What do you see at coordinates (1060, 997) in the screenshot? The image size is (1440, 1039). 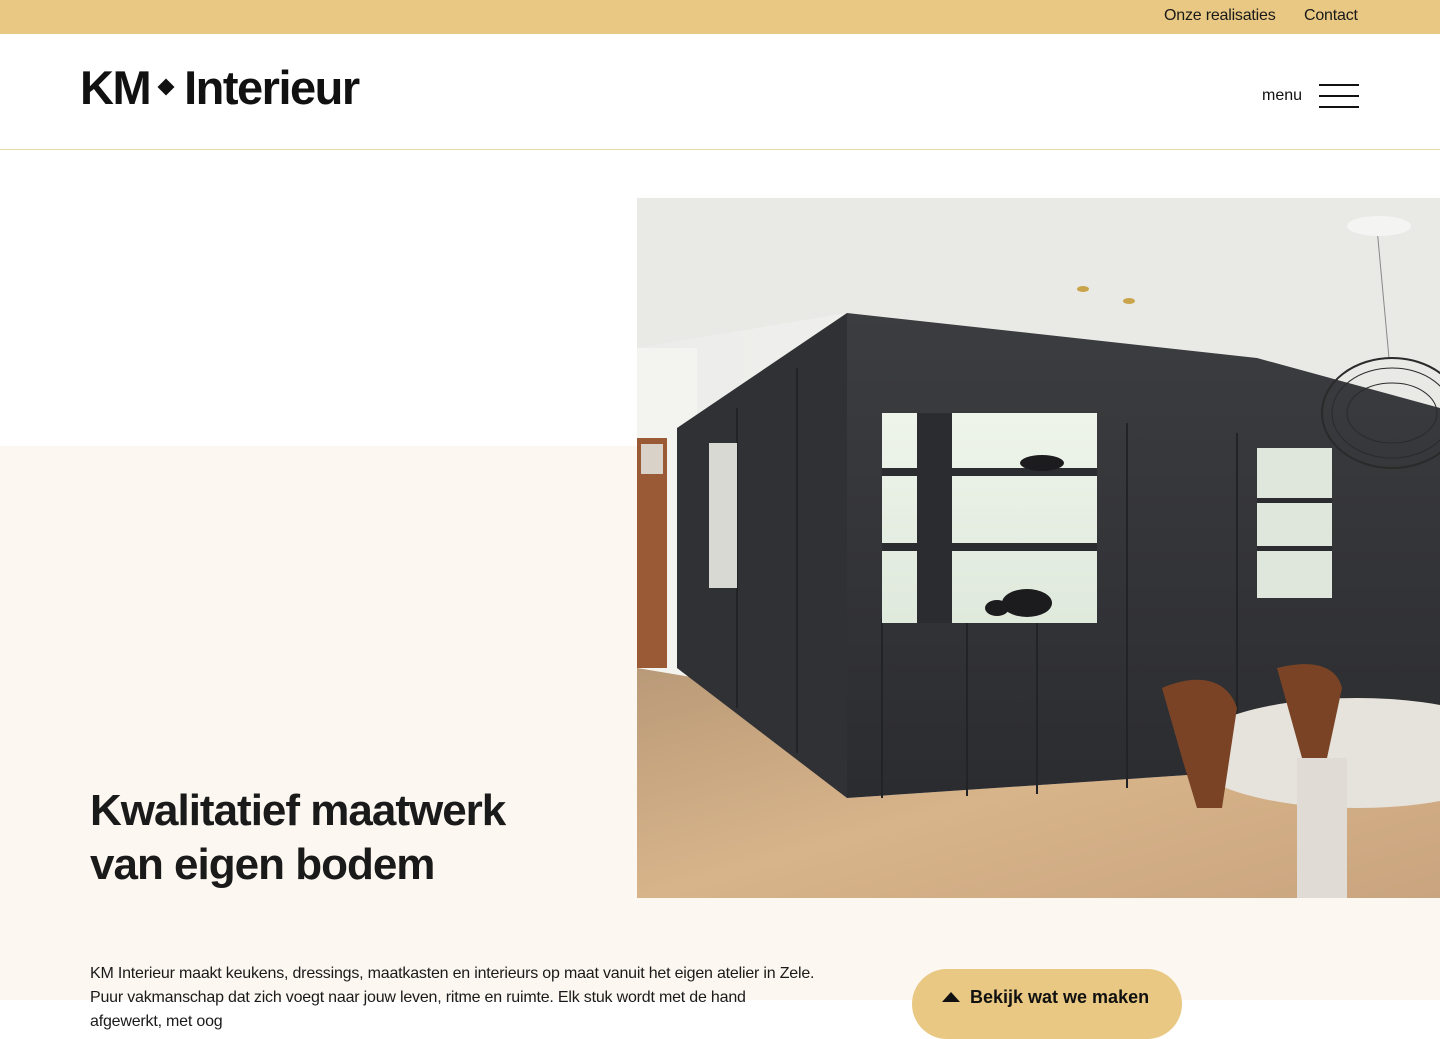 I see `cta-label: Bekijk wat we maken` at bounding box center [1060, 997].